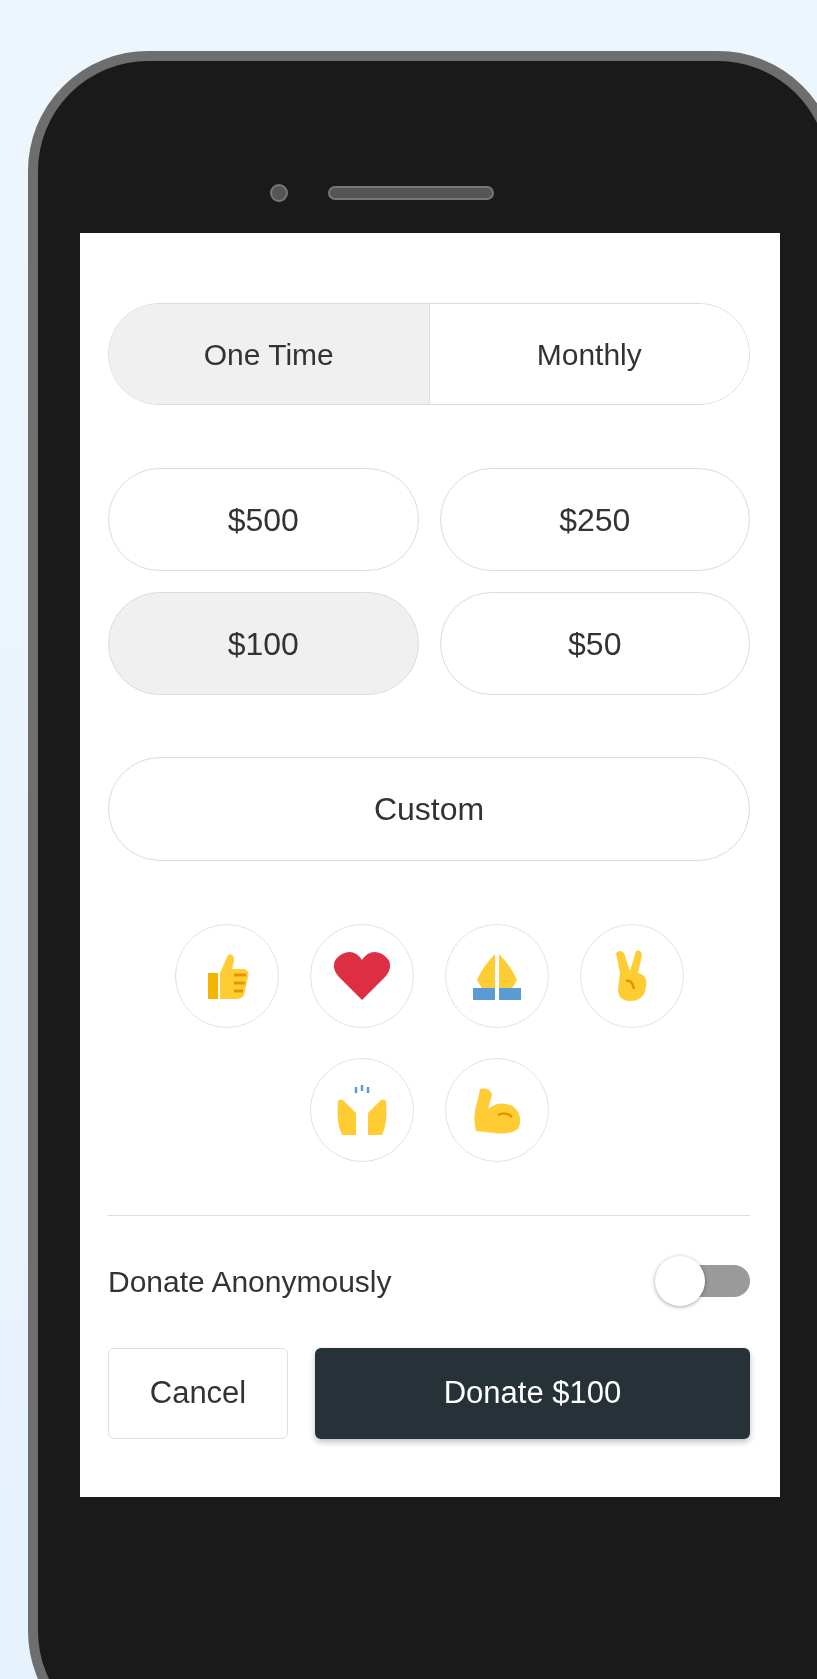  What do you see at coordinates (279, 193) in the screenshot?
I see `front-camera-icon` at bounding box center [279, 193].